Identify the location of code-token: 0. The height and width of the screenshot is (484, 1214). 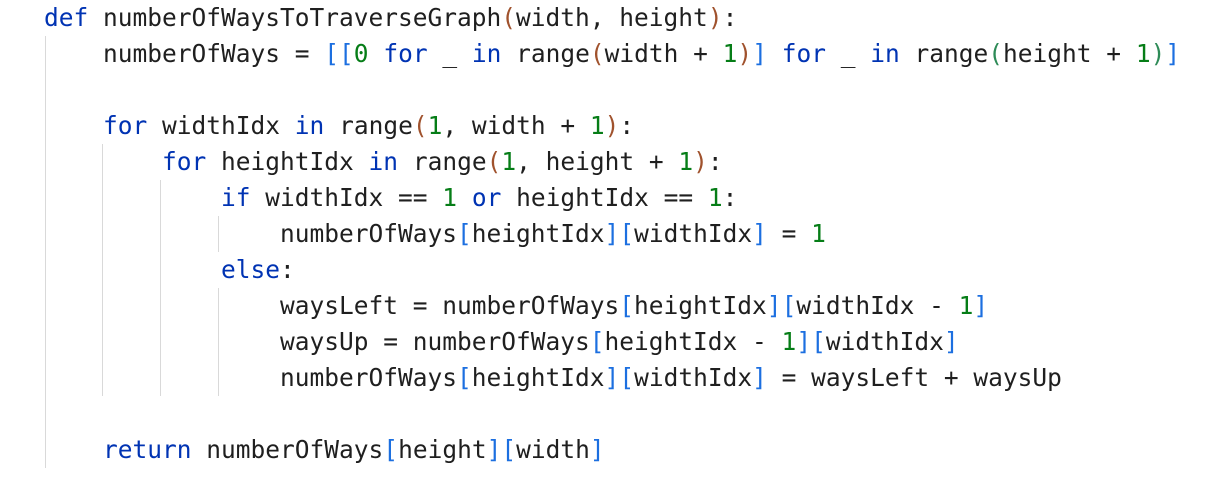
(361, 53).